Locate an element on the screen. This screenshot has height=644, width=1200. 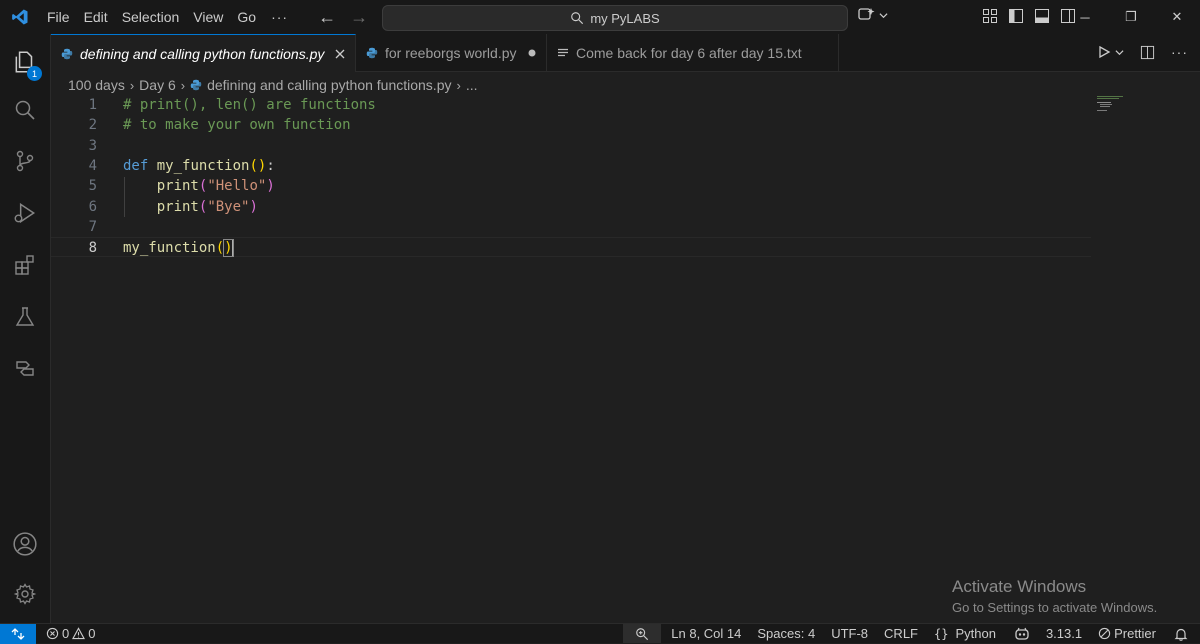
close-window-icon: ✕ is located at coordinates (1177, 17).